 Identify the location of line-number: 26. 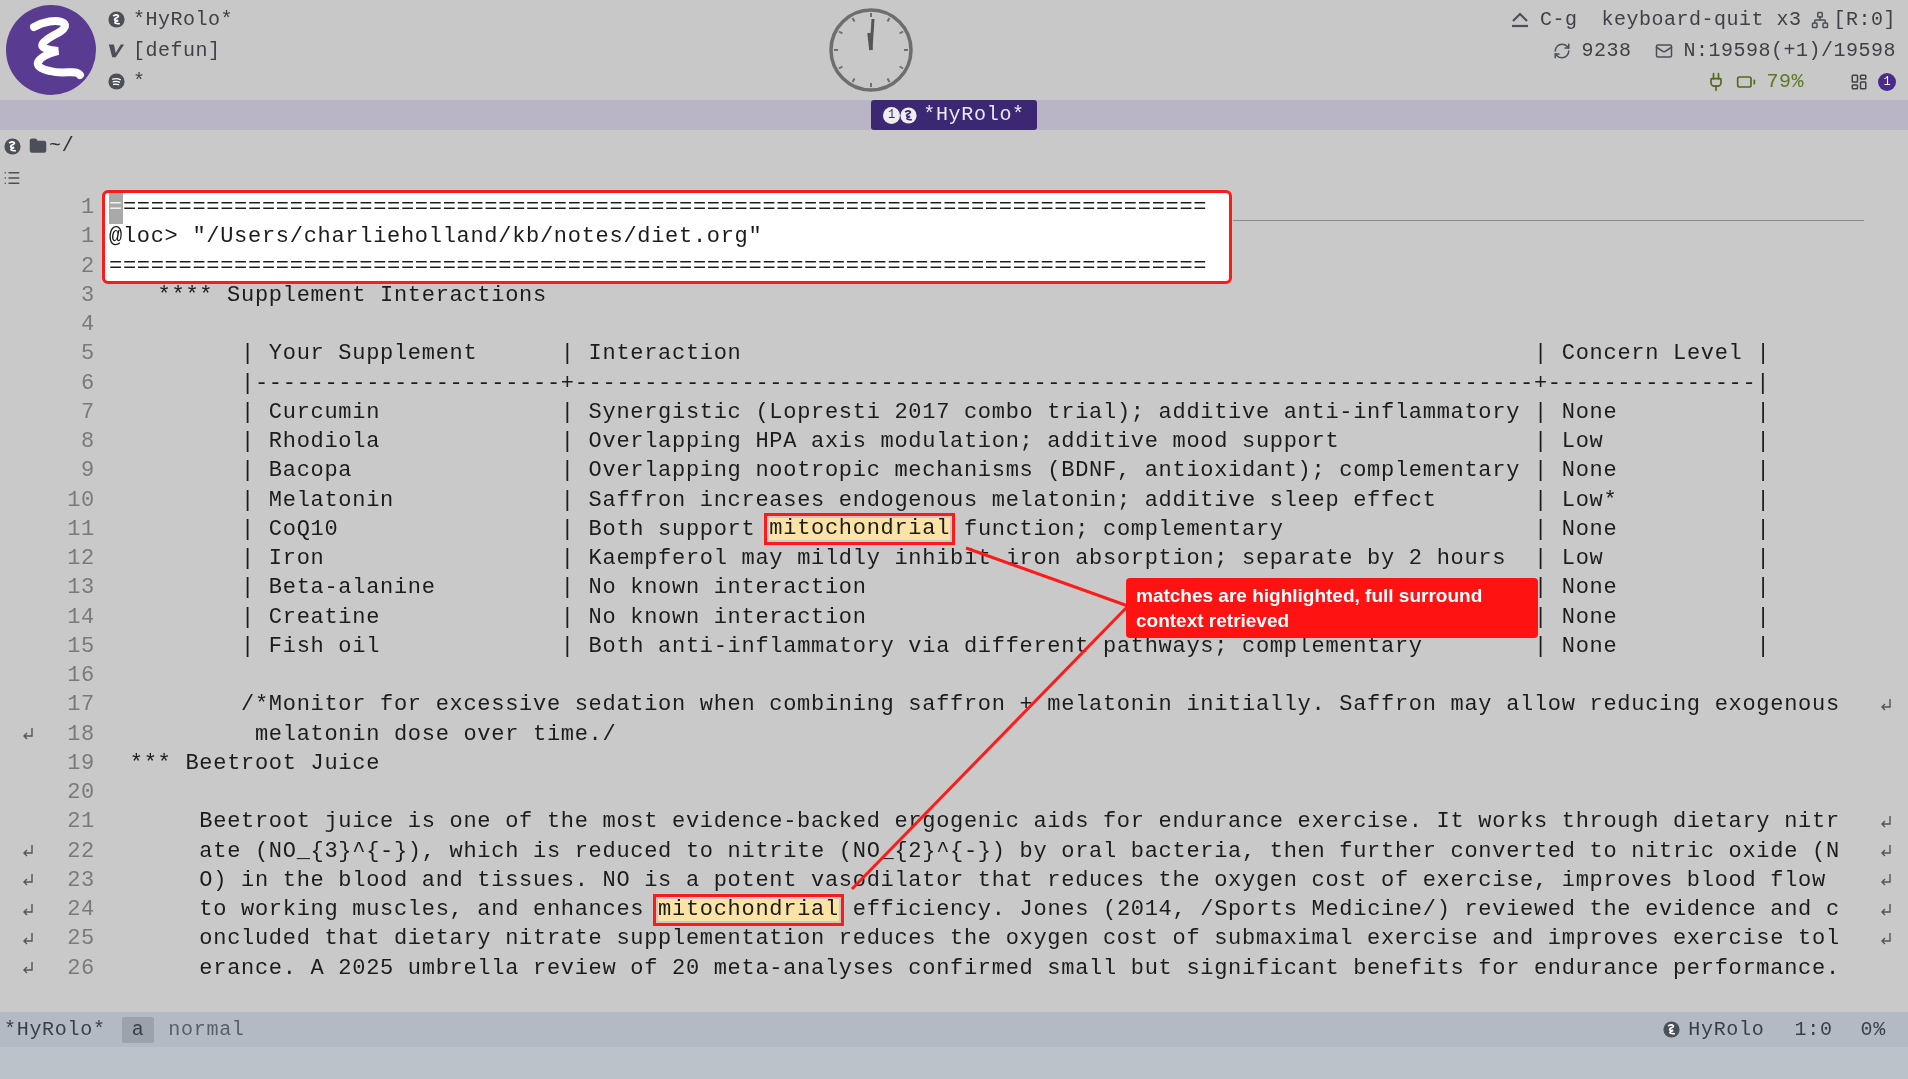
(80, 968).